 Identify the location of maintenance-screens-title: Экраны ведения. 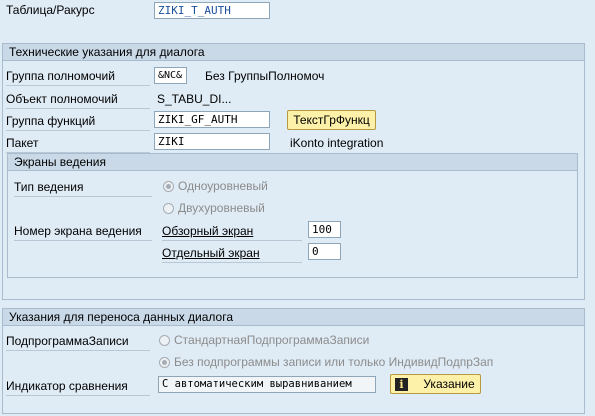
(292, 162).